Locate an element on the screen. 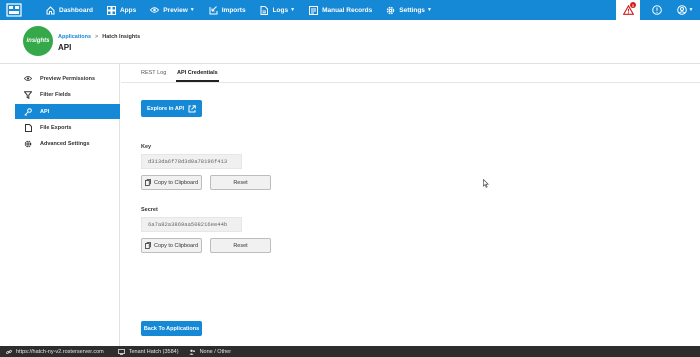  status-url: https://hatch-ny-v2.rosterserver.com is located at coordinates (55, 352).